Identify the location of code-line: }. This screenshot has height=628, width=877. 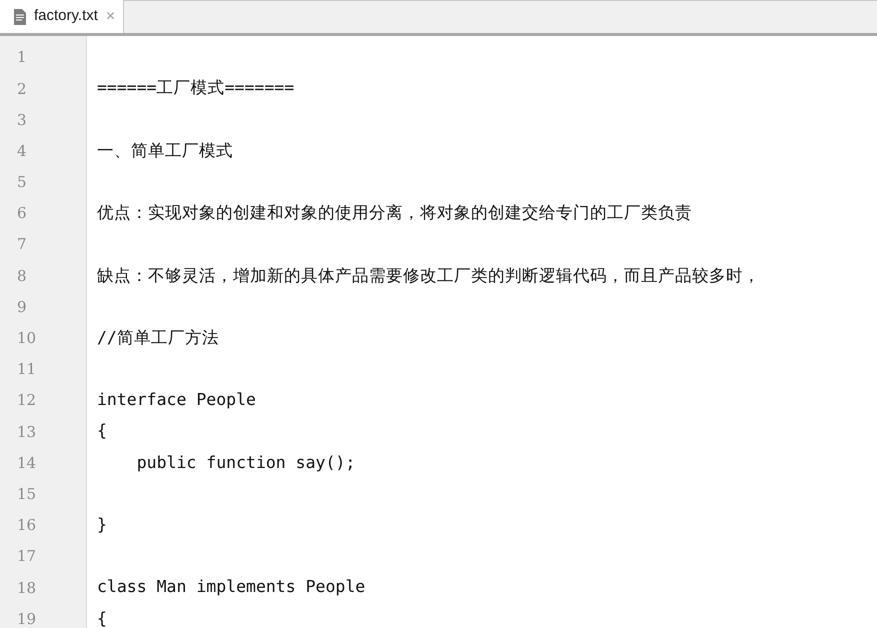
(102, 525).